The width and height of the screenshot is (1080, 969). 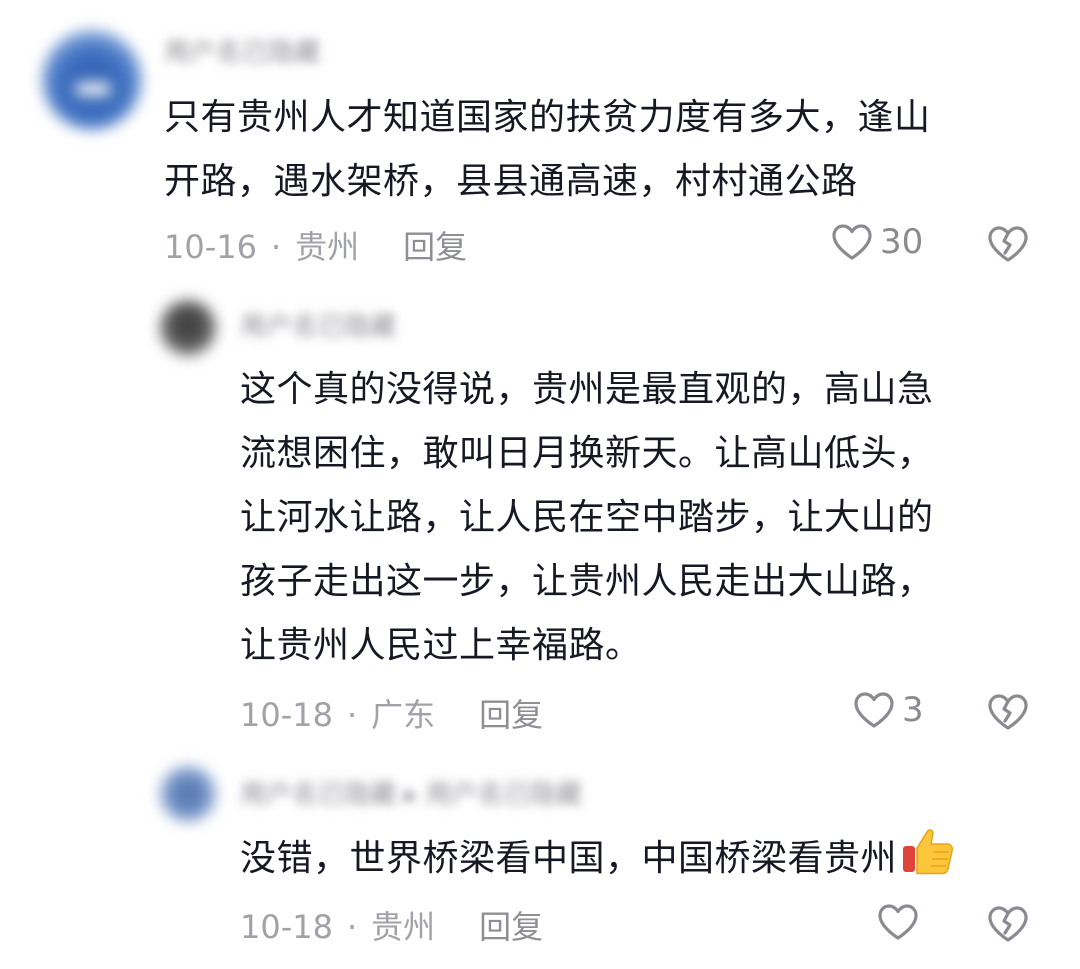 What do you see at coordinates (876, 242) in the screenshot?
I see `like-button: 30` at bounding box center [876, 242].